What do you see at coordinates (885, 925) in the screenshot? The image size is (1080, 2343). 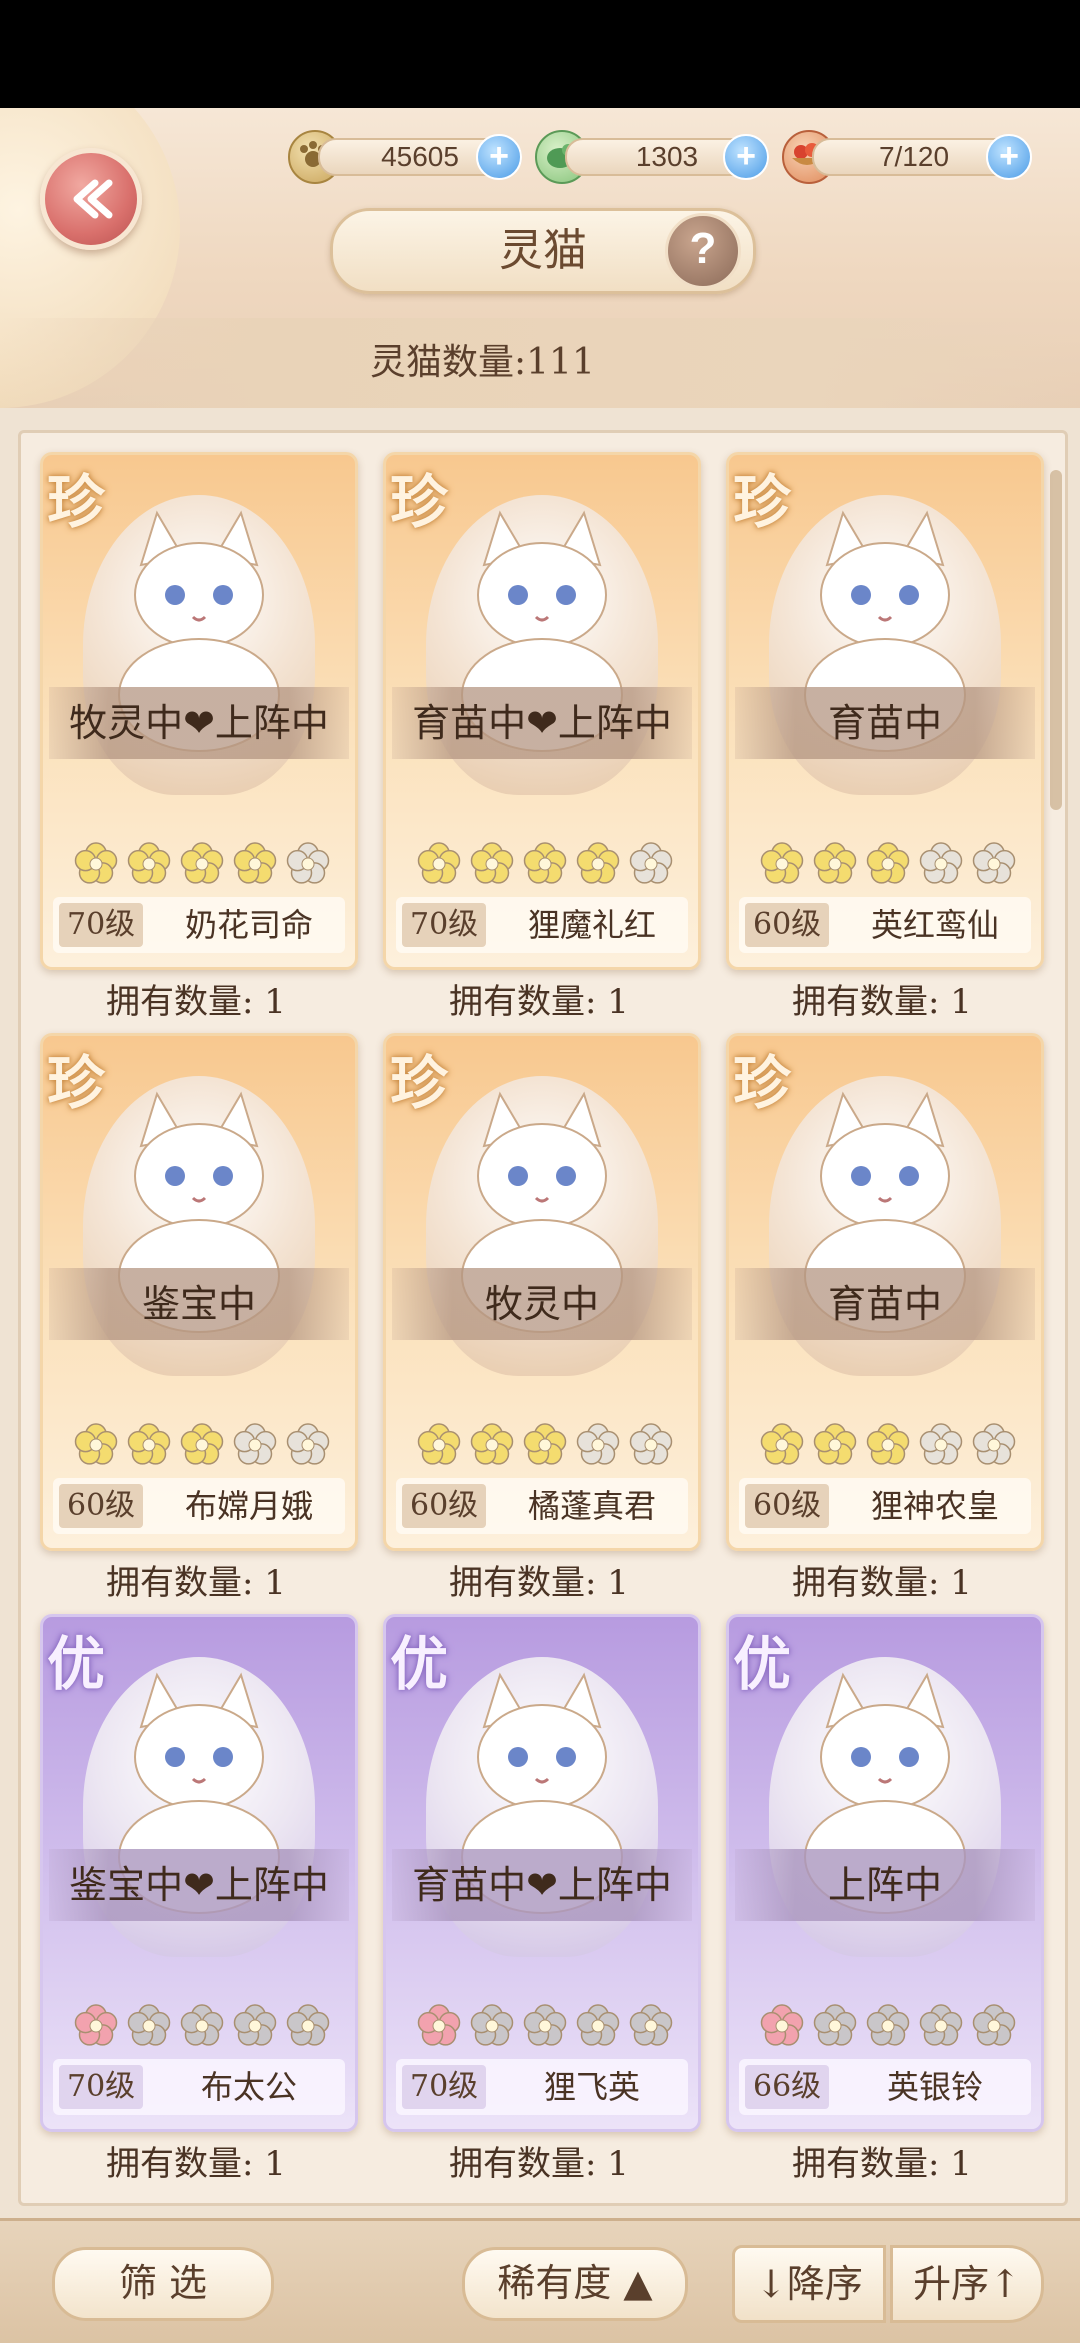 I see `cat-nameplate: 60级 英红鸾仙` at bounding box center [885, 925].